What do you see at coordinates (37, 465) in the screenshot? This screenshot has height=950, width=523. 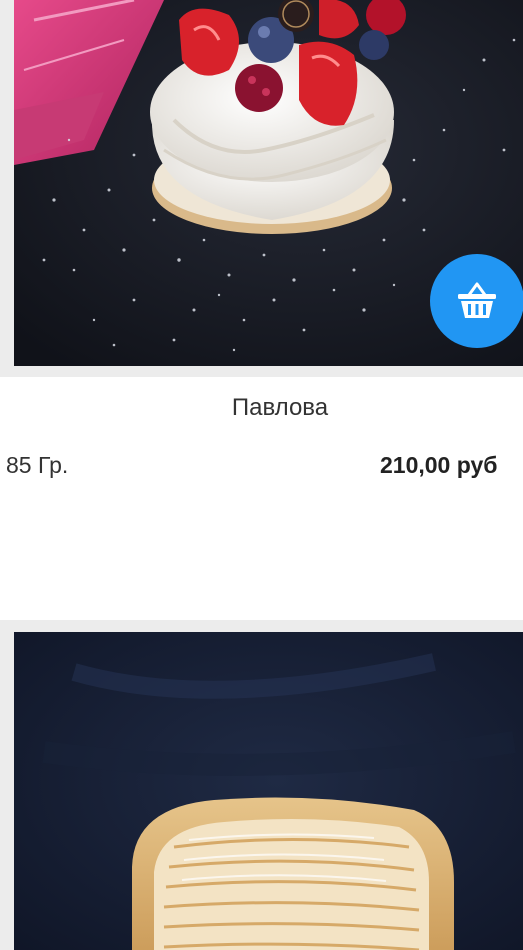 I see `product-weight: 85 Гр.` at bounding box center [37, 465].